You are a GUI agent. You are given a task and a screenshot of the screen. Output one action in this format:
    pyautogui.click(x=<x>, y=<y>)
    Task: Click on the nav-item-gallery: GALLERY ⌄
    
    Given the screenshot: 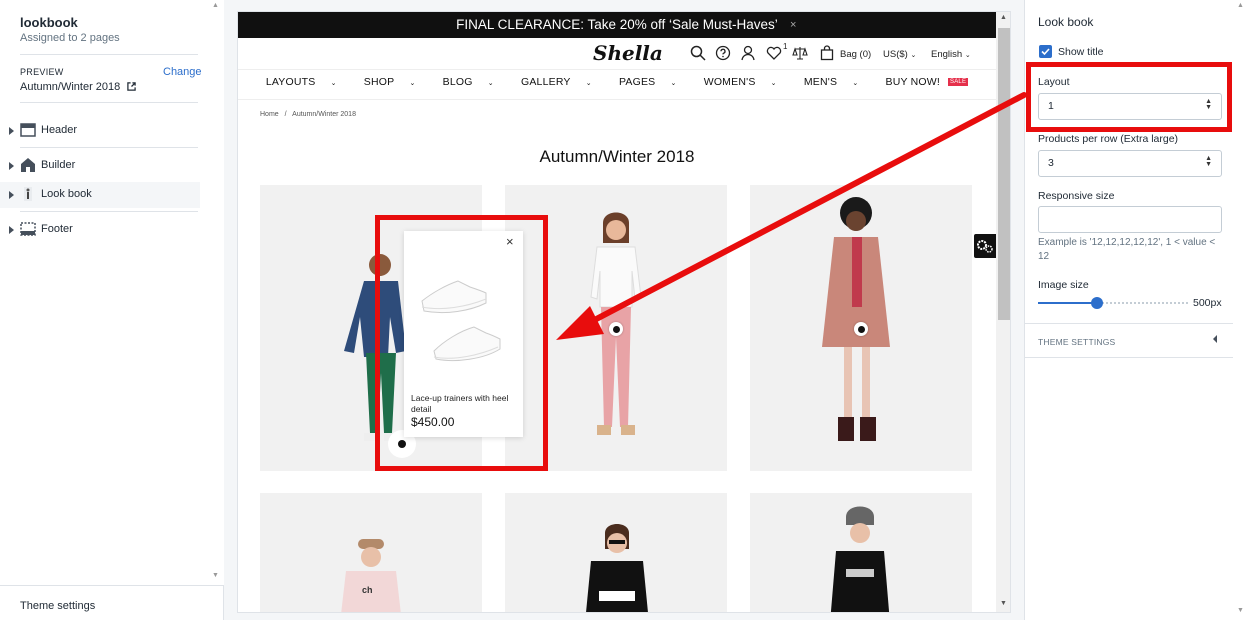 What is the action you would take?
    pyautogui.click(x=556, y=82)
    